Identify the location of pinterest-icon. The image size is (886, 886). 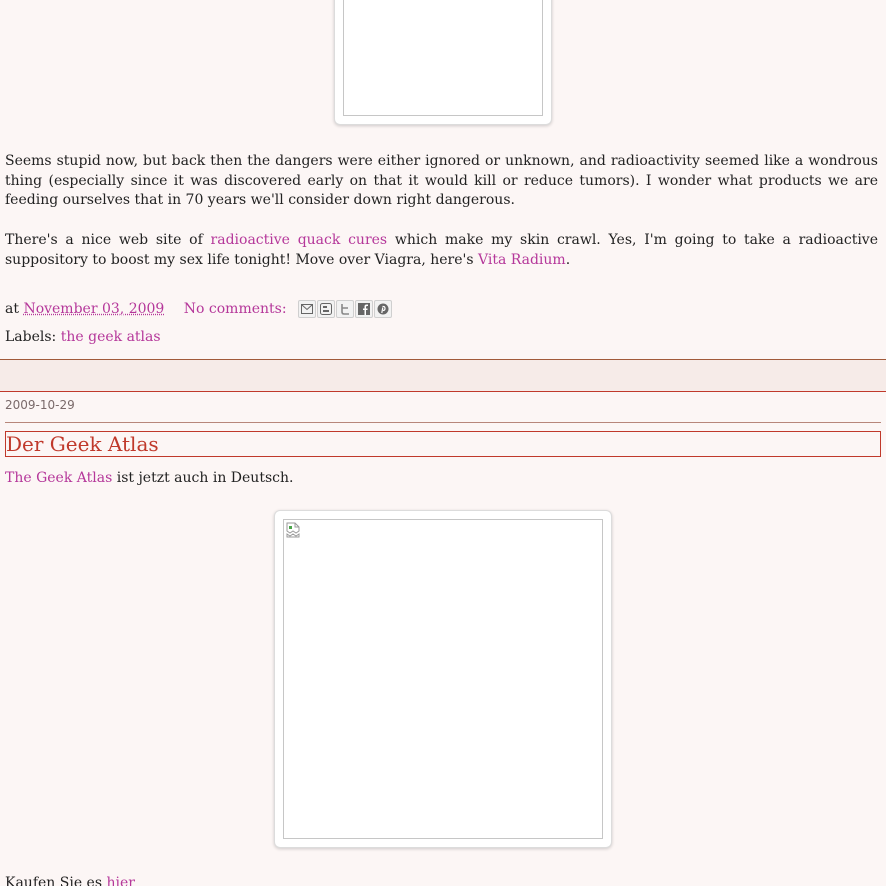
(383, 309).